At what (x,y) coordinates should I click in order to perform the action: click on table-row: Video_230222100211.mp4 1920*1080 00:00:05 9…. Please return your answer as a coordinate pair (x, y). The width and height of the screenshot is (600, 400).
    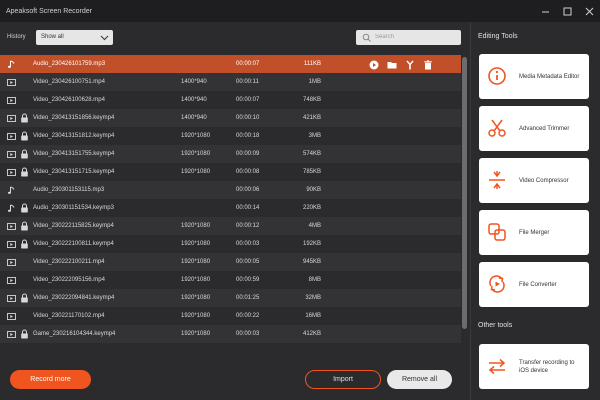
    Looking at the image, I should click on (230, 262).